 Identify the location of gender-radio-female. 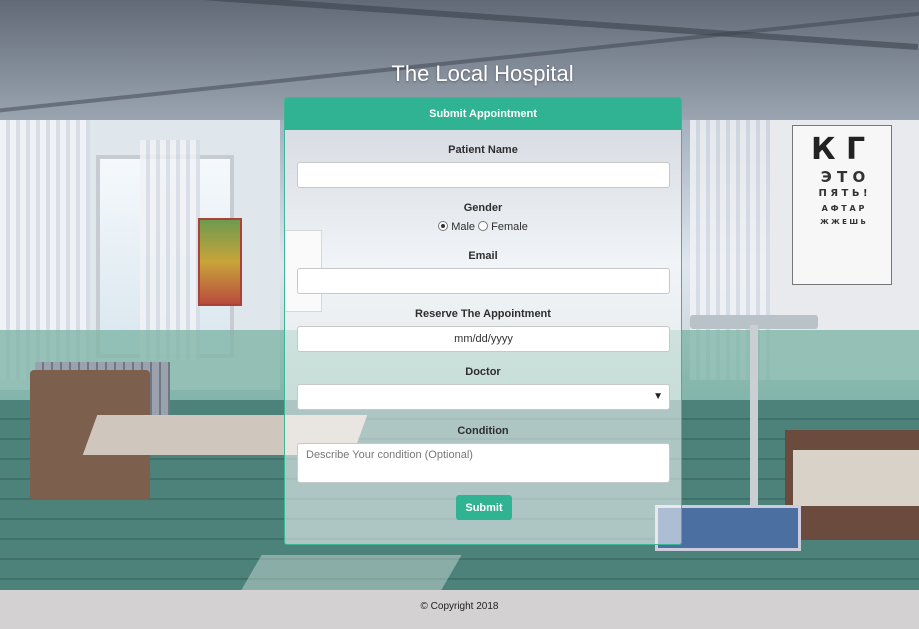
(483, 226).